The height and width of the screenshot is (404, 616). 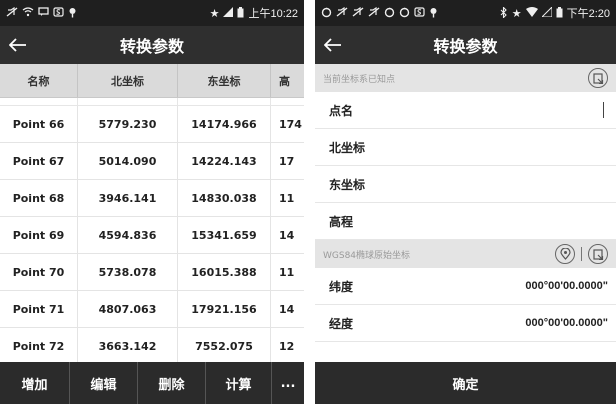 I want to click on bluetooth-icon, so click(x=504, y=12).